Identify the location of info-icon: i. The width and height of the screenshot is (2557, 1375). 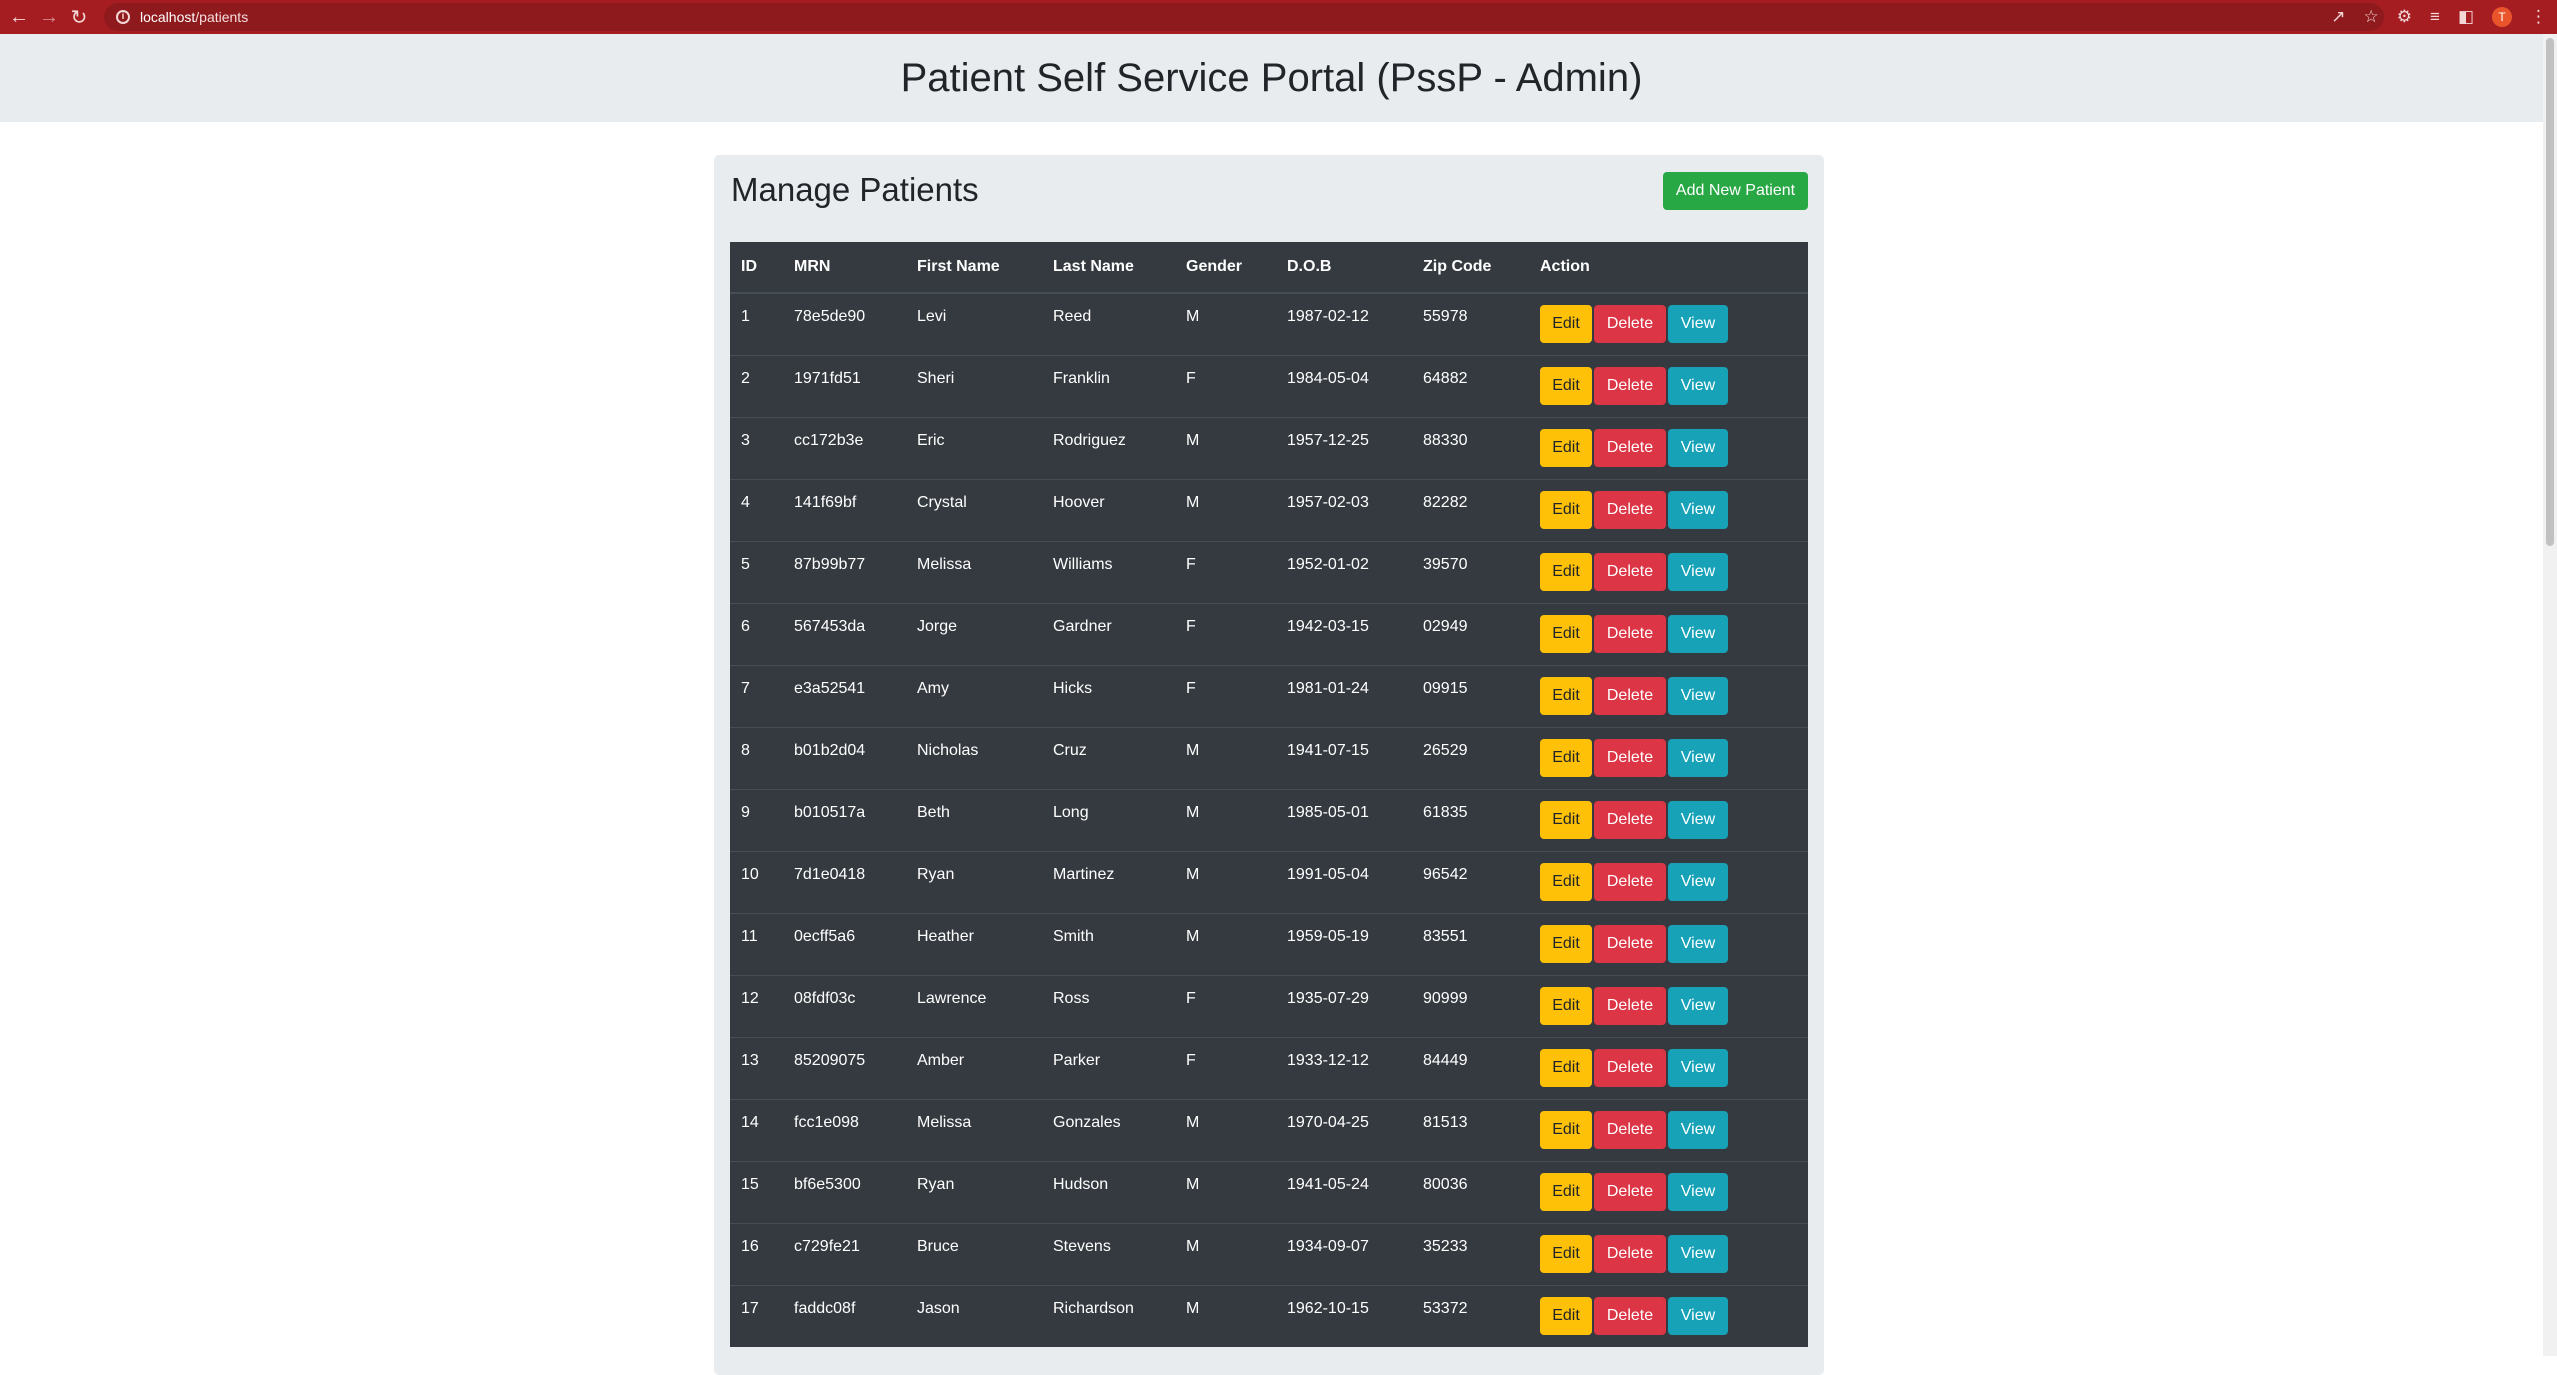
(123, 17).